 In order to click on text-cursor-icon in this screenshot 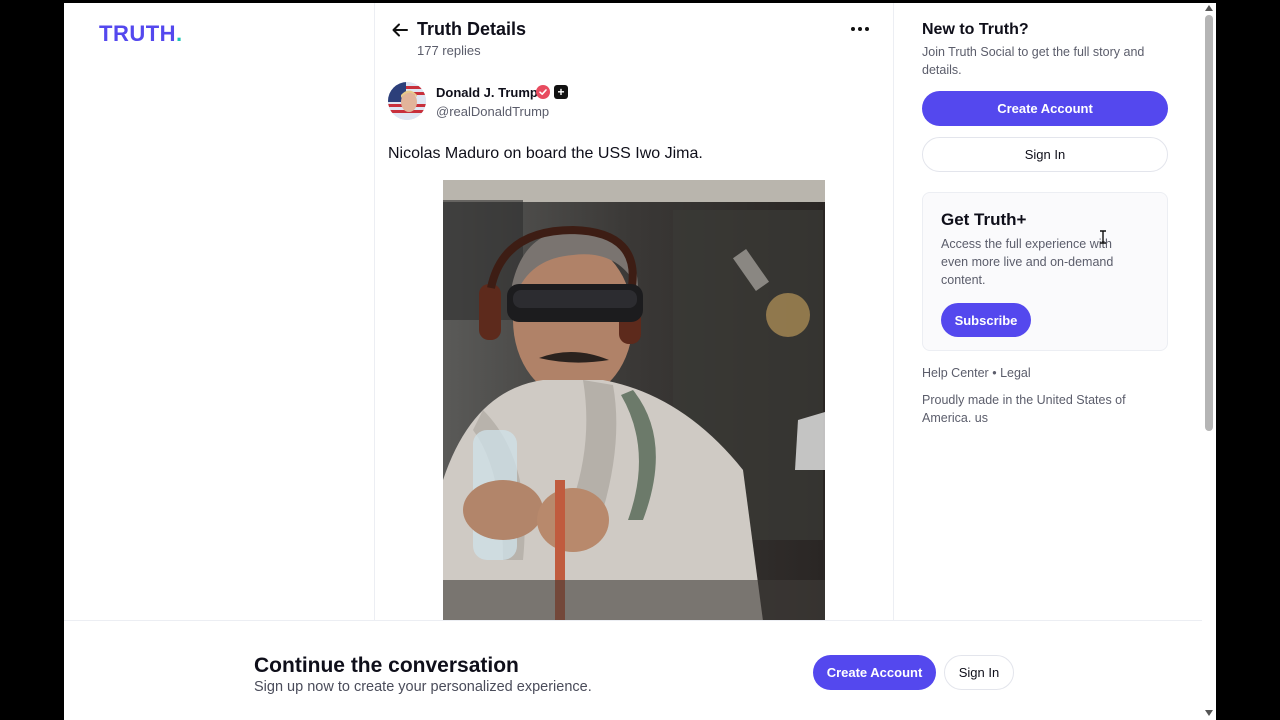, I will do `click(1103, 237)`.